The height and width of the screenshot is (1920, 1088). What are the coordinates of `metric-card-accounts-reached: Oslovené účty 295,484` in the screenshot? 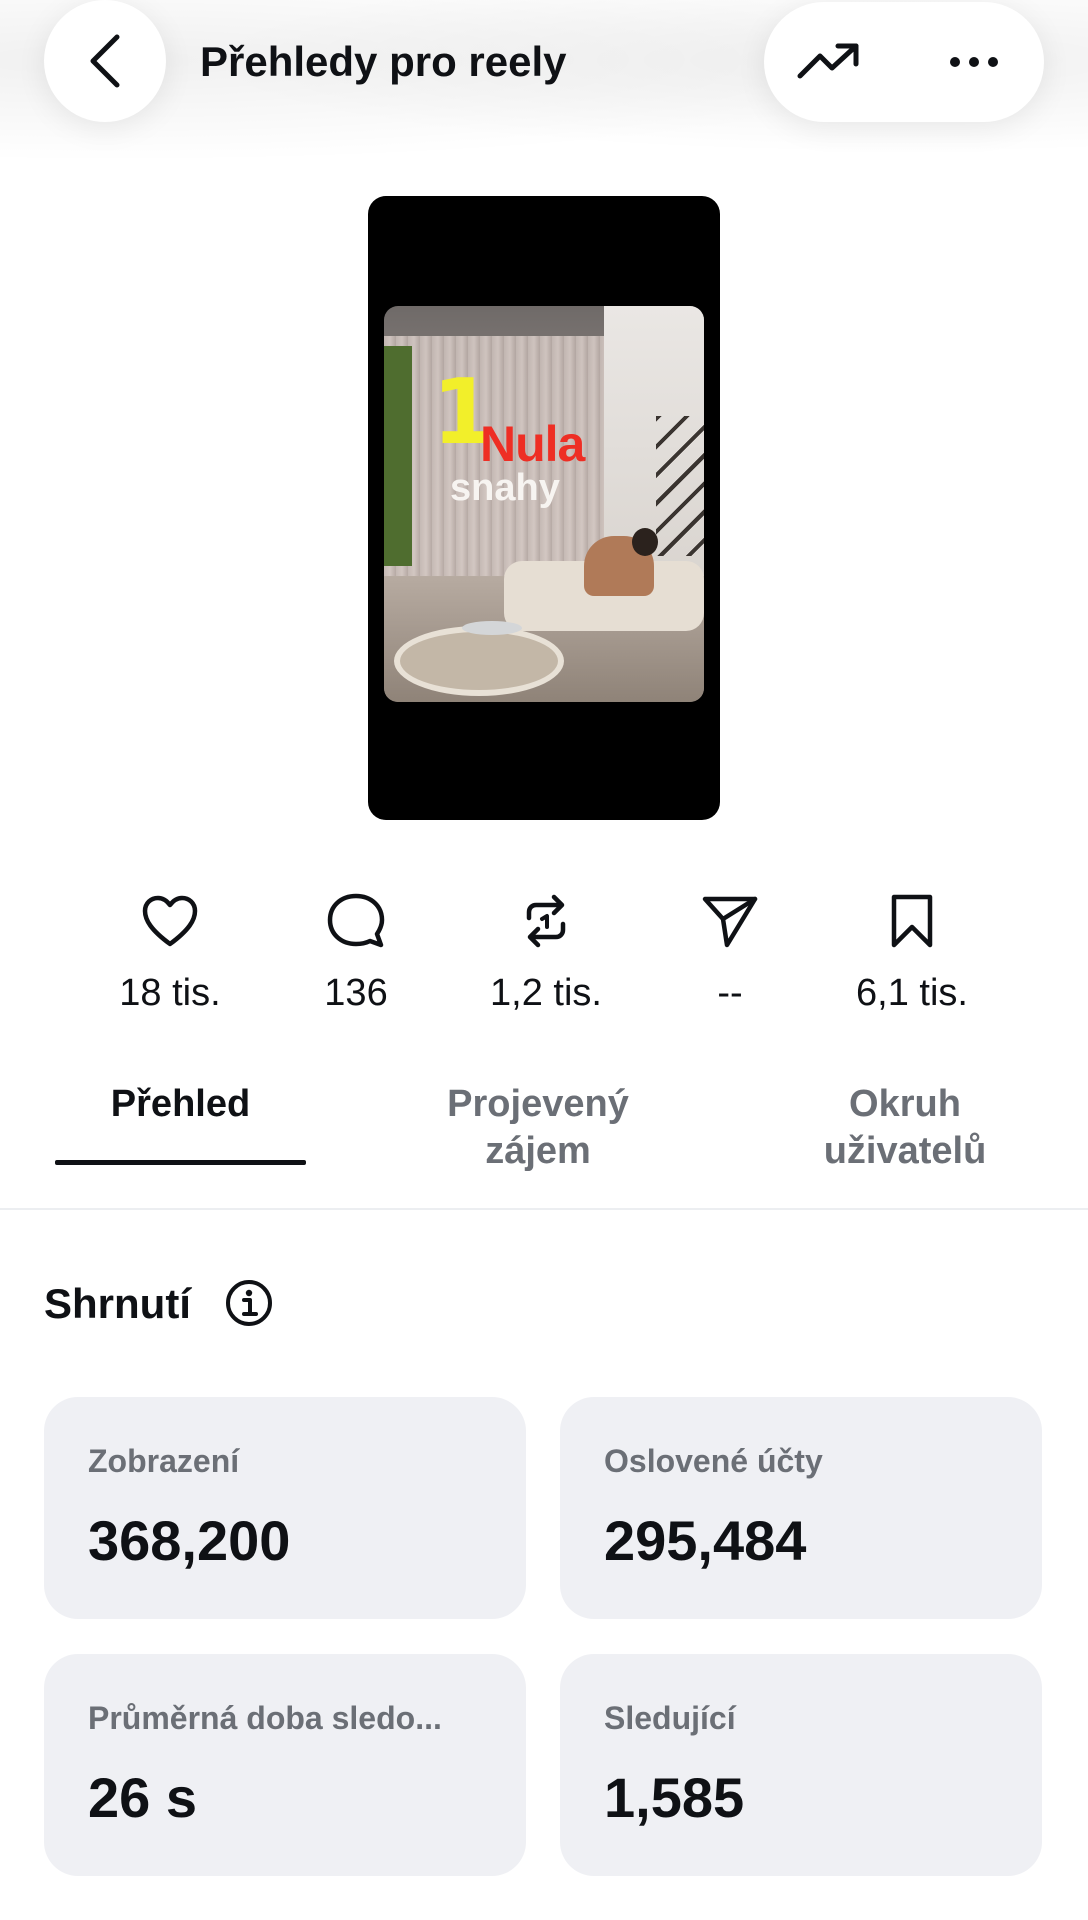 It's located at (801, 1508).